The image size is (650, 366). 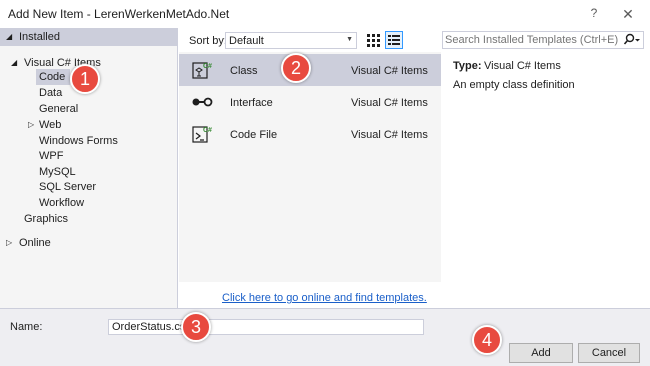 What do you see at coordinates (202, 70) in the screenshot?
I see `class-icon: C#` at bounding box center [202, 70].